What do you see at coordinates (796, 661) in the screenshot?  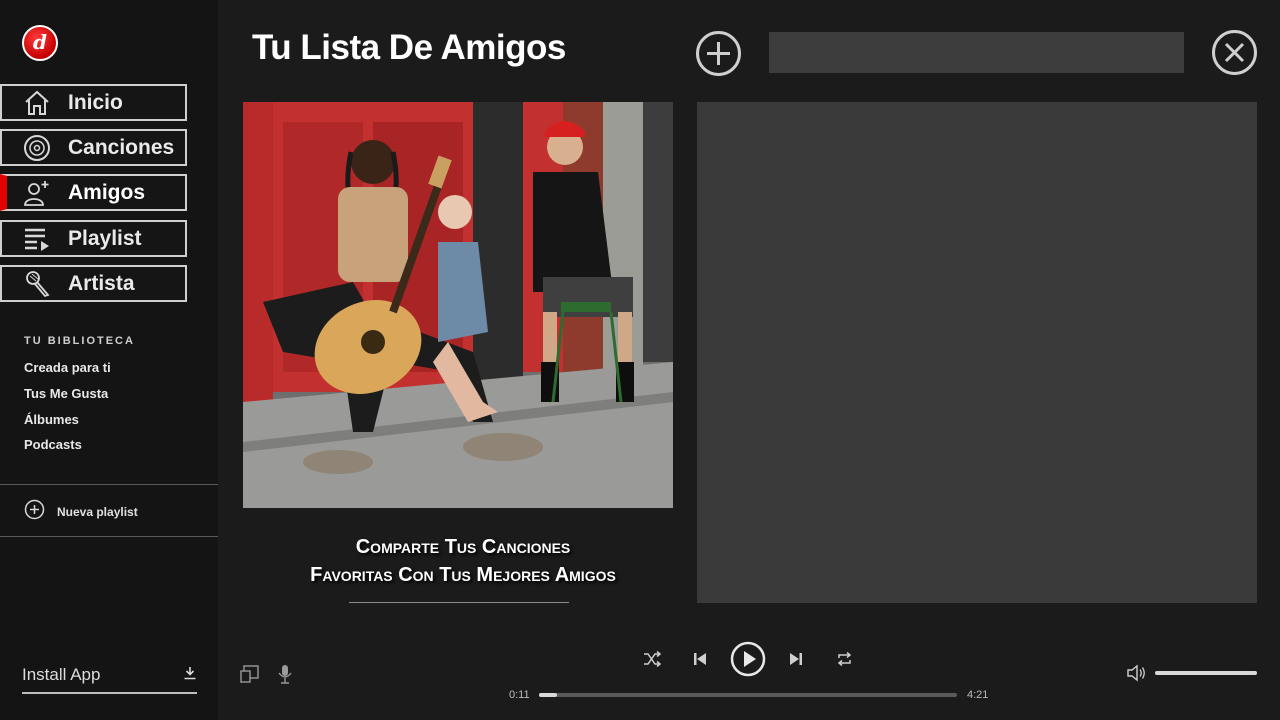 I see `next-icon` at bounding box center [796, 661].